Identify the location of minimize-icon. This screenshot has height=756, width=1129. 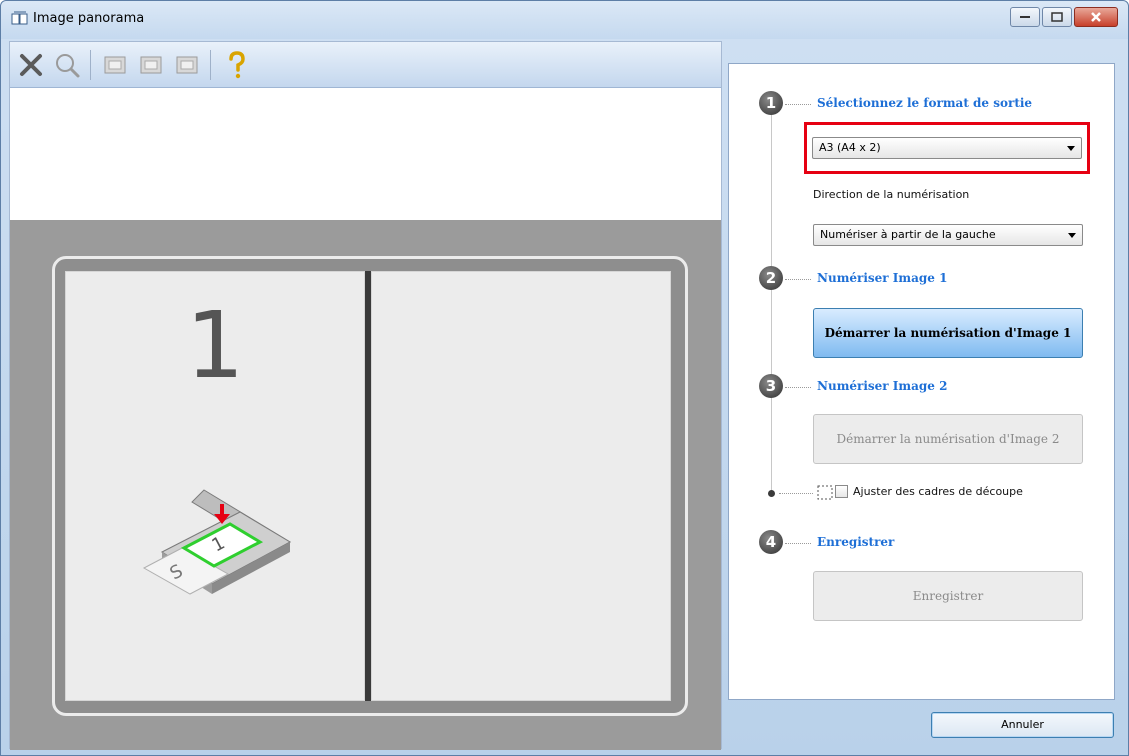
(1025, 17).